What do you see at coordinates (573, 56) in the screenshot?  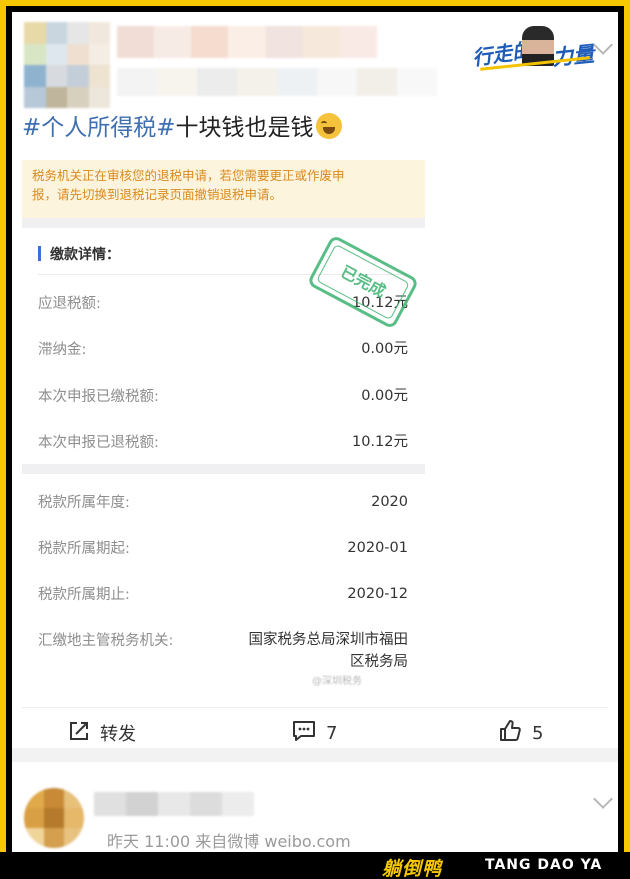 I see `badge-text-2: 力量` at bounding box center [573, 56].